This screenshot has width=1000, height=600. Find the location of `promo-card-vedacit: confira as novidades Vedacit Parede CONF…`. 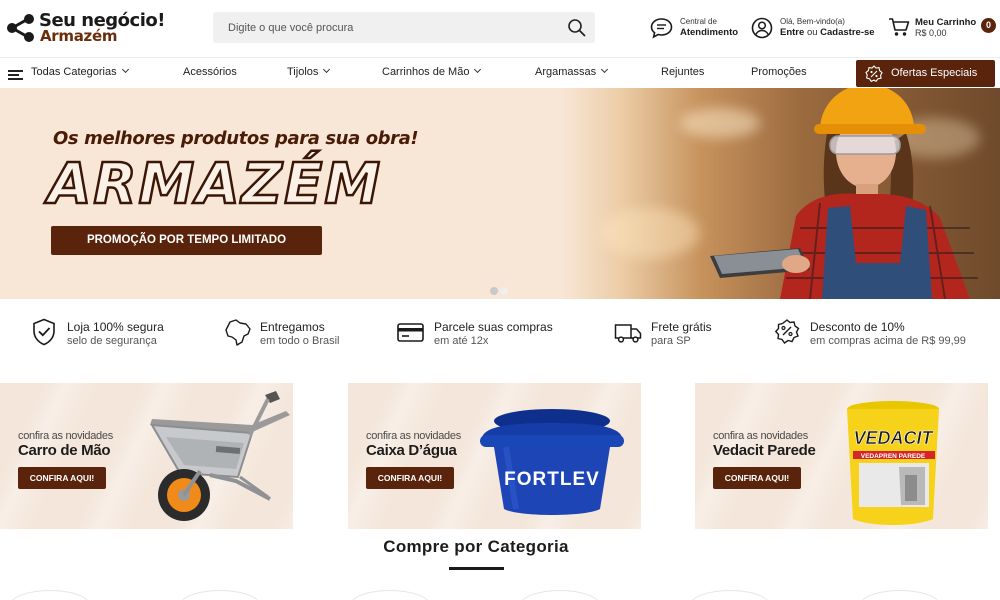

promo-card-vedacit: confira as novidades Vedacit Parede CONF… is located at coordinates (841, 456).